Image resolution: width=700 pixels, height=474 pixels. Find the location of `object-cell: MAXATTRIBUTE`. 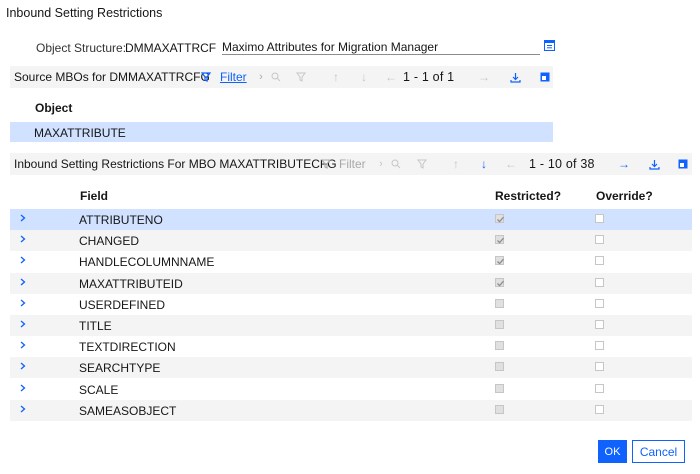

object-cell: MAXATTRIBUTE is located at coordinates (80, 133).